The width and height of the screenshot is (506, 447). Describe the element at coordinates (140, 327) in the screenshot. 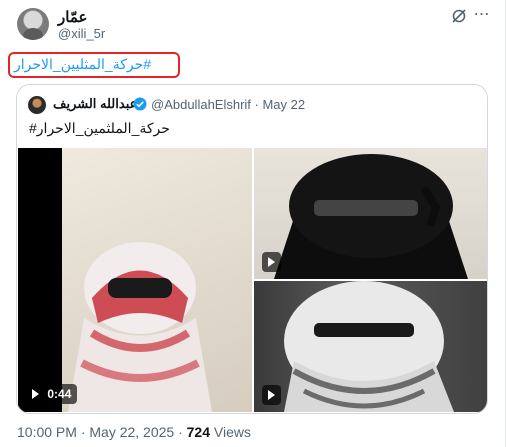

I see `masked-man-illustration` at that location.